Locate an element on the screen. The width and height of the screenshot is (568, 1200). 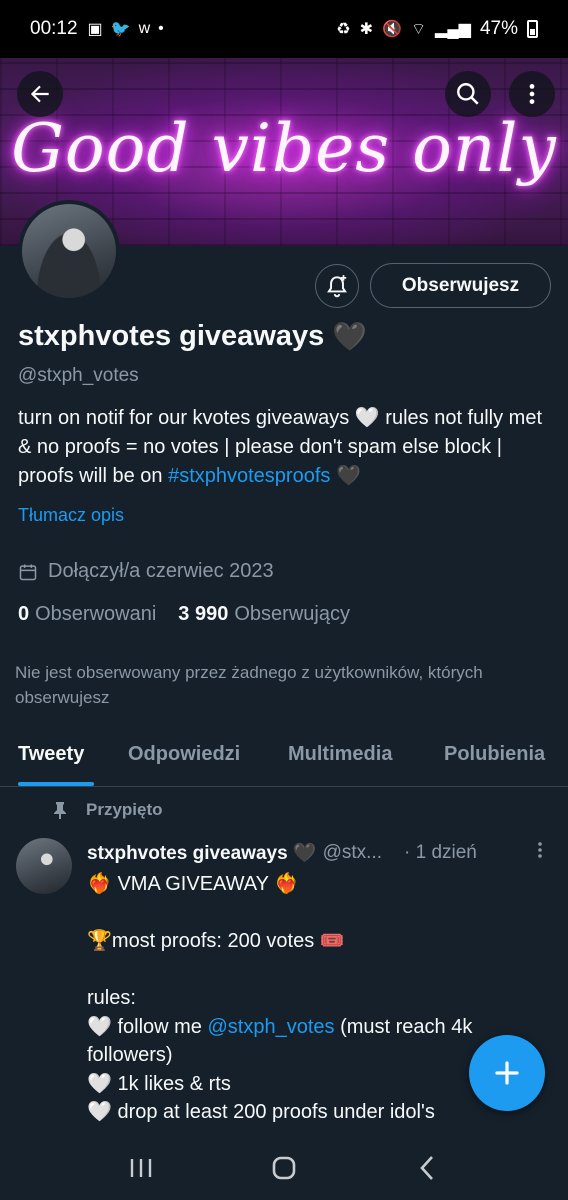
home-icon is located at coordinates (284, 1167).